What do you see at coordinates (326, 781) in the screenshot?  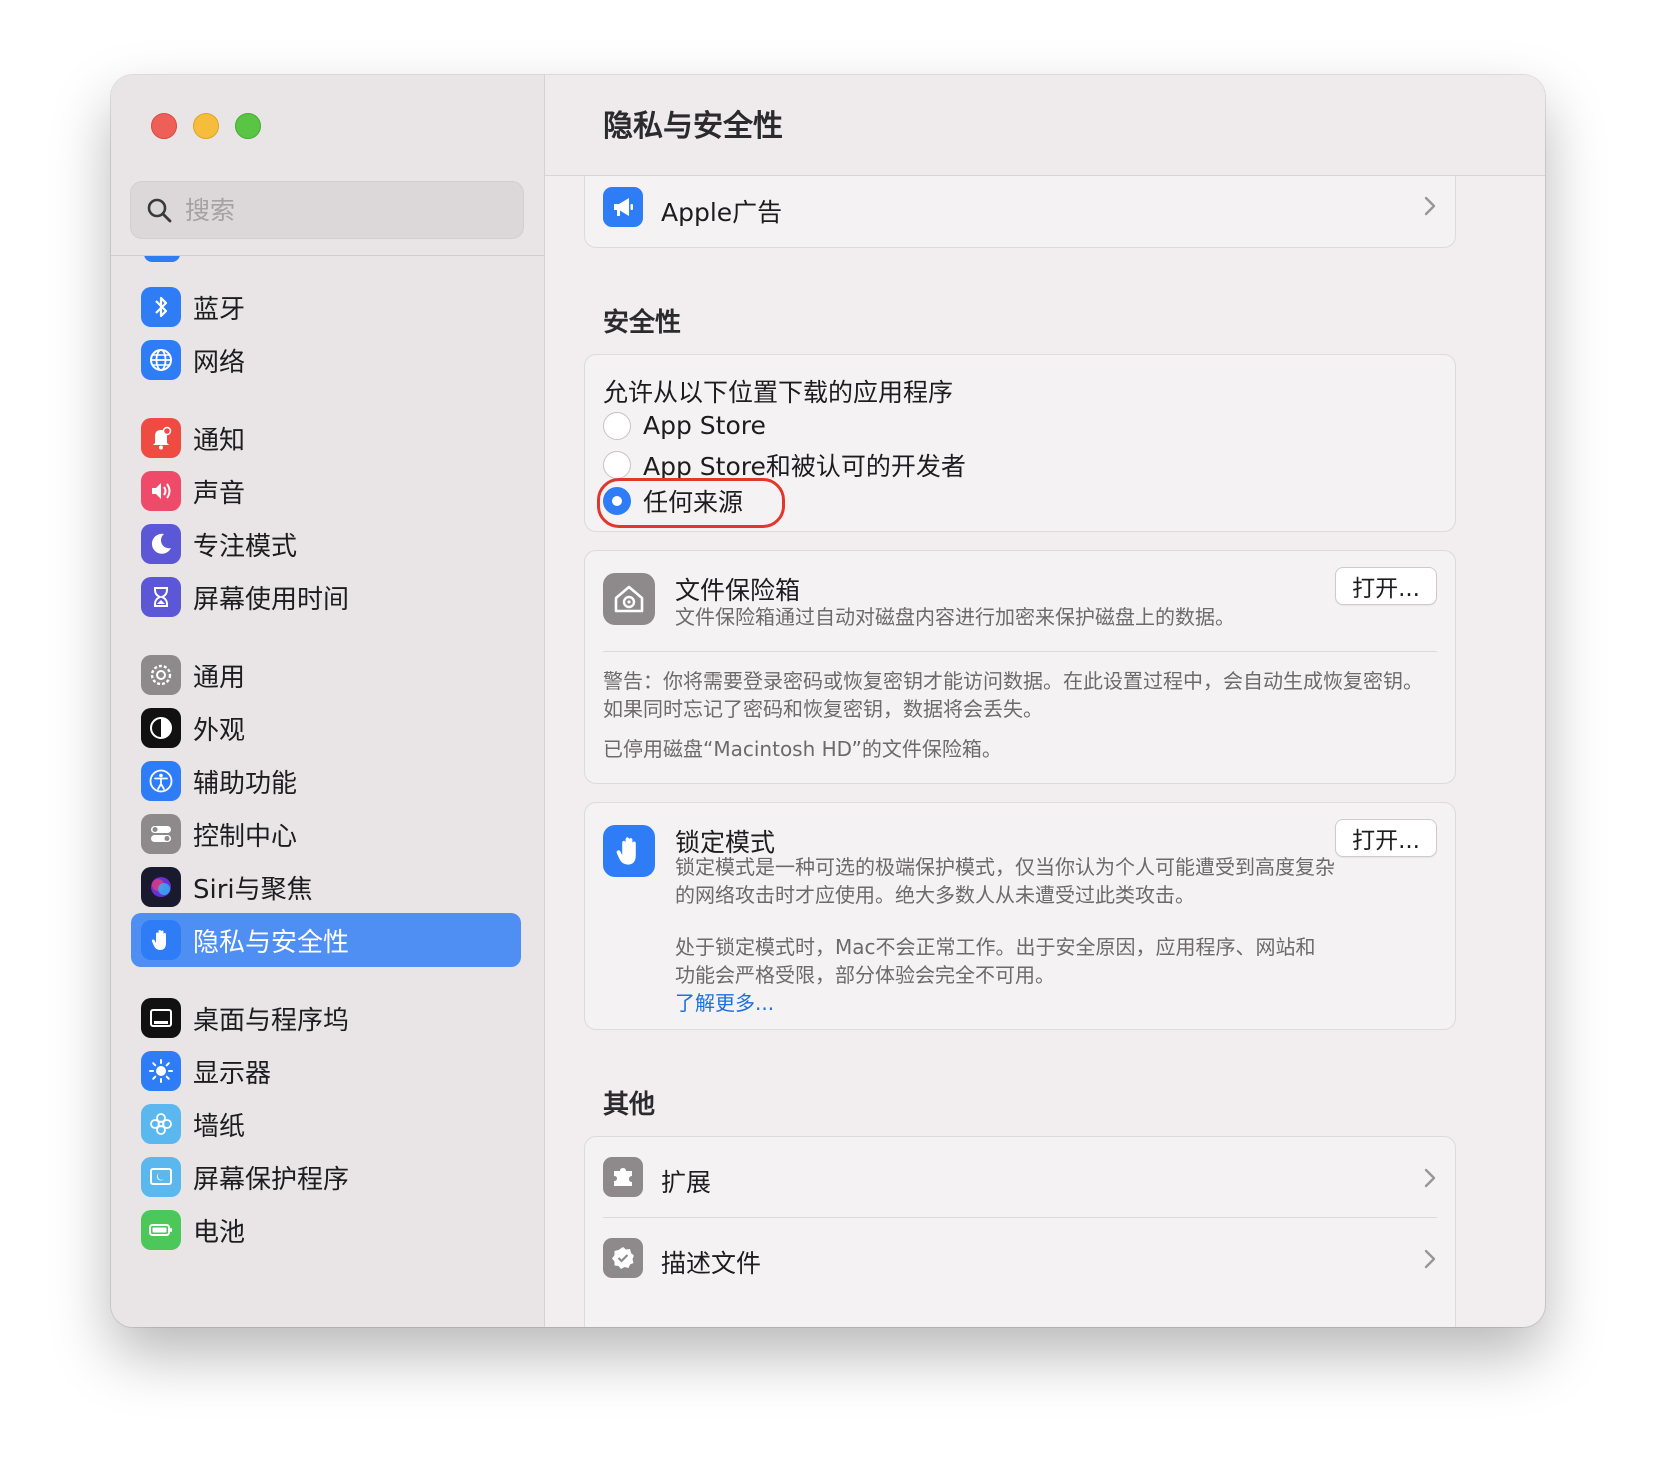 I see `sidebar-item-accessibility: 辅助功能` at bounding box center [326, 781].